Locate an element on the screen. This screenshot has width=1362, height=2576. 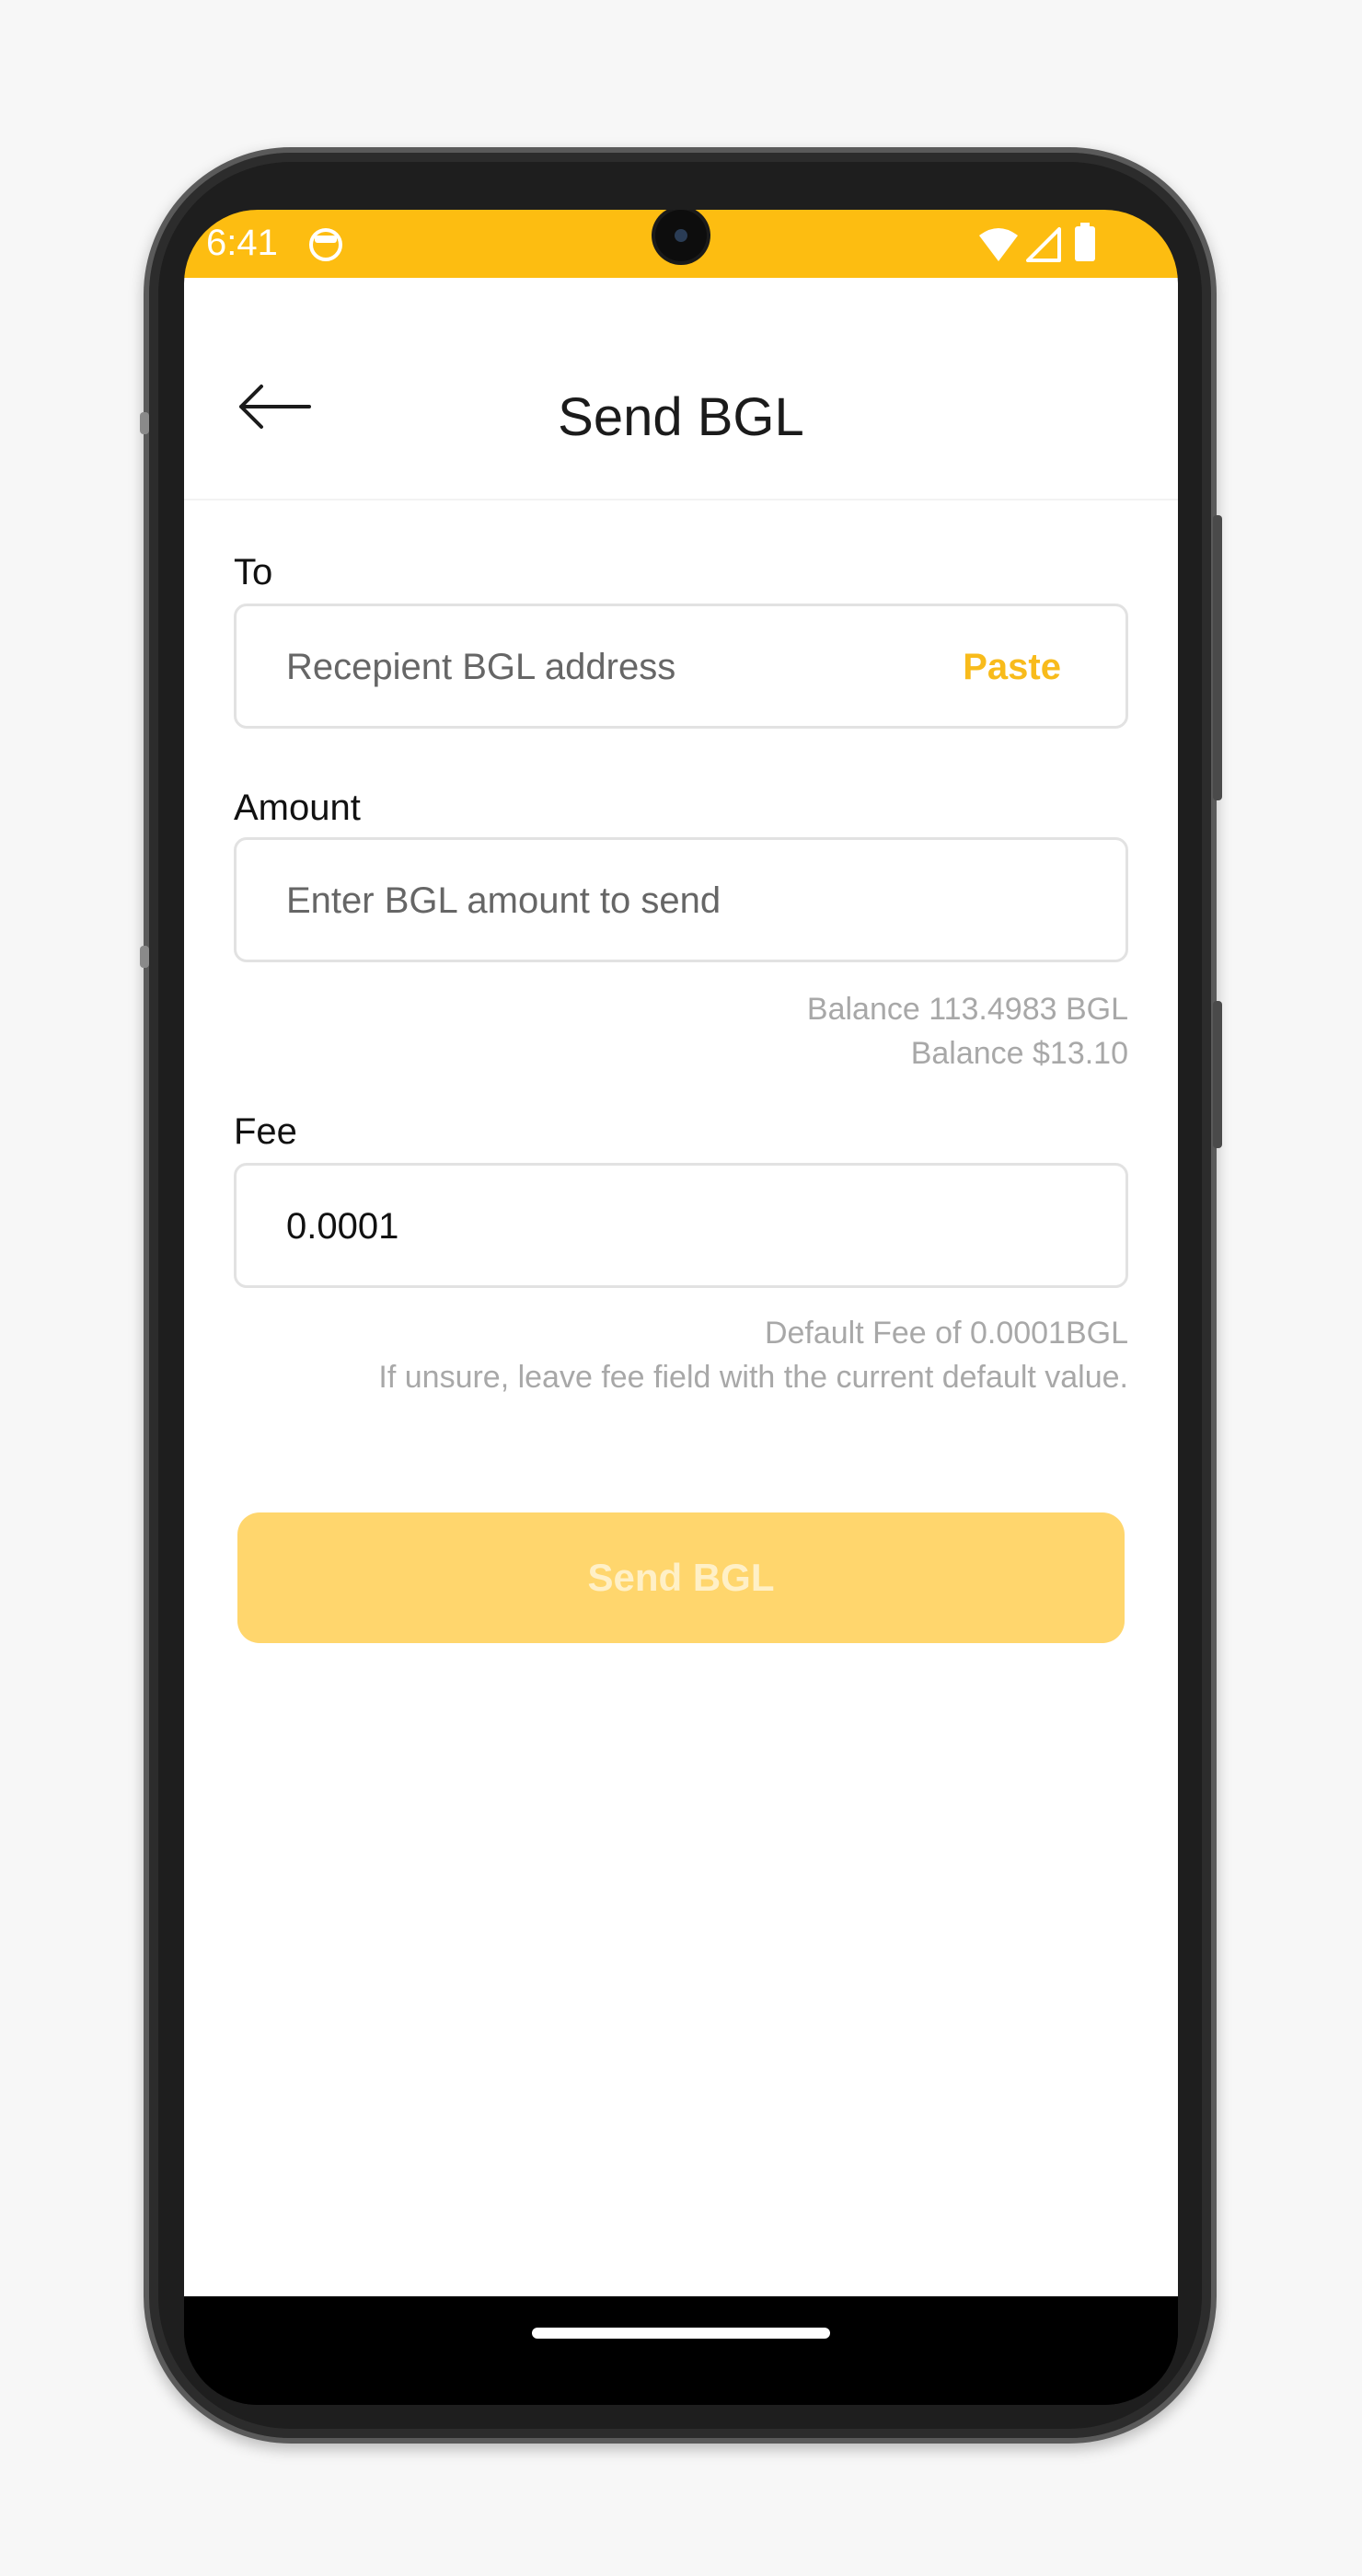
amount-label: Amount is located at coordinates (298, 808).